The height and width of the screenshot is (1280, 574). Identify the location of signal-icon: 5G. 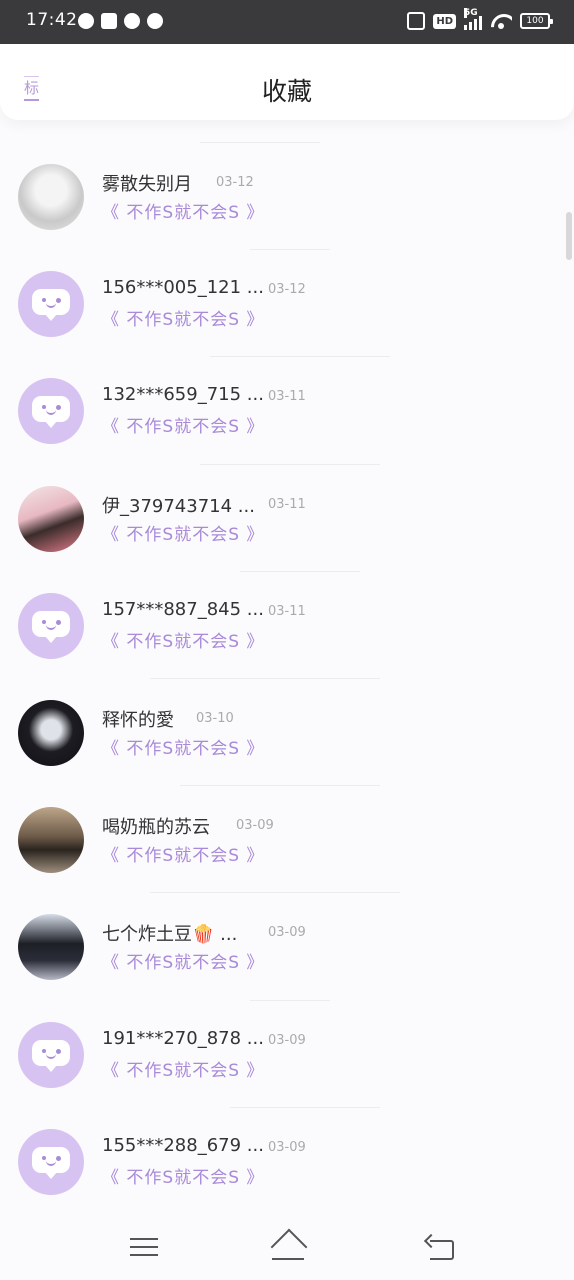
(473, 19).